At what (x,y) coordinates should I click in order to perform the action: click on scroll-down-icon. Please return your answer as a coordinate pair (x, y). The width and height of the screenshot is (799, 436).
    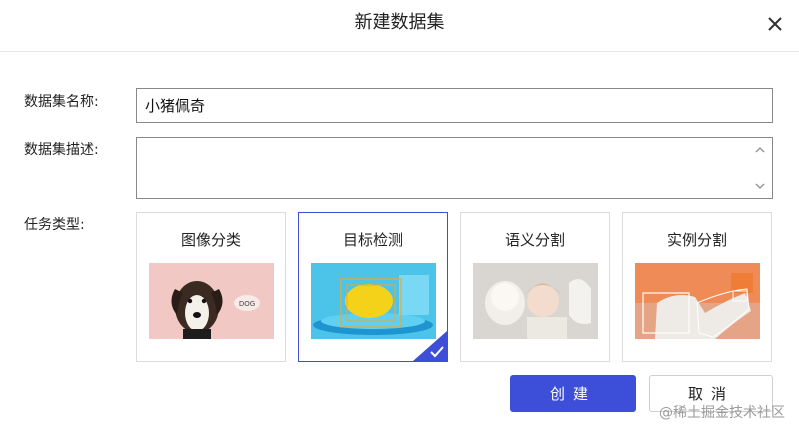
    Looking at the image, I should click on (760, 186).